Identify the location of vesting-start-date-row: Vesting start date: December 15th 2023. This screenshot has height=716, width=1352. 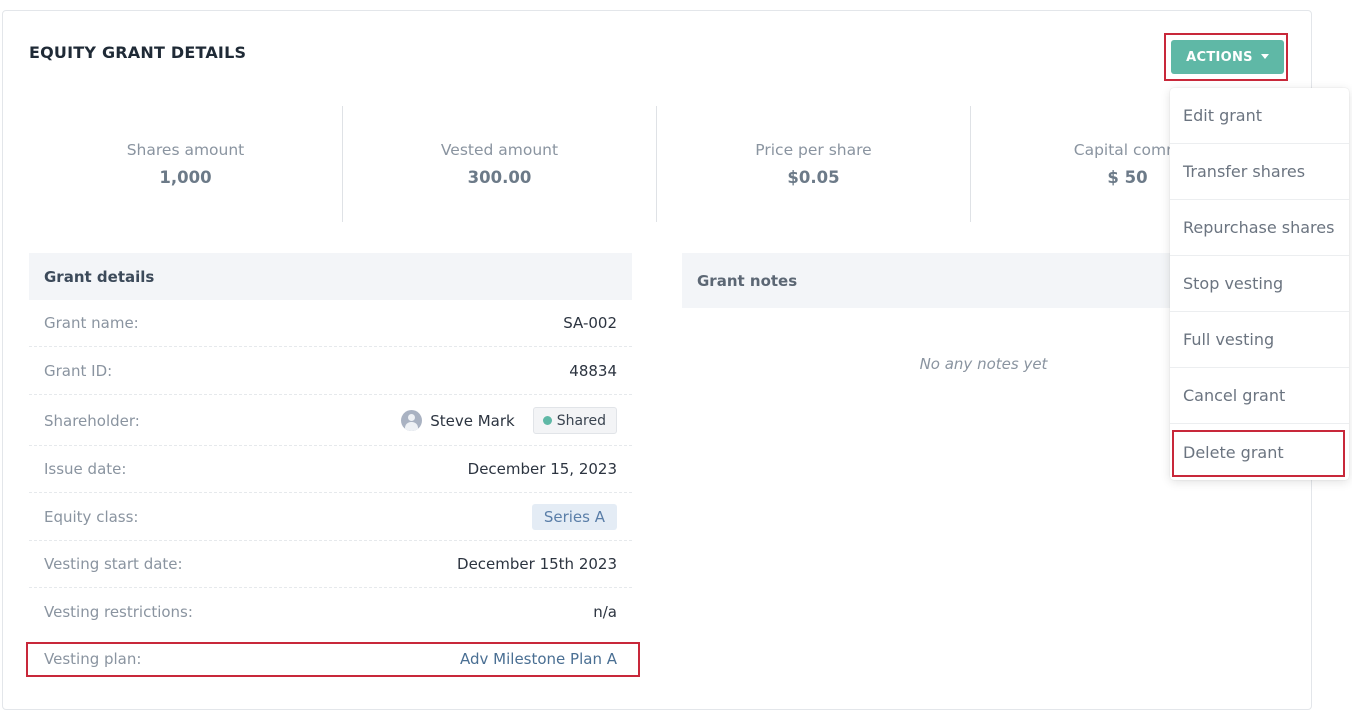
(330, 564).